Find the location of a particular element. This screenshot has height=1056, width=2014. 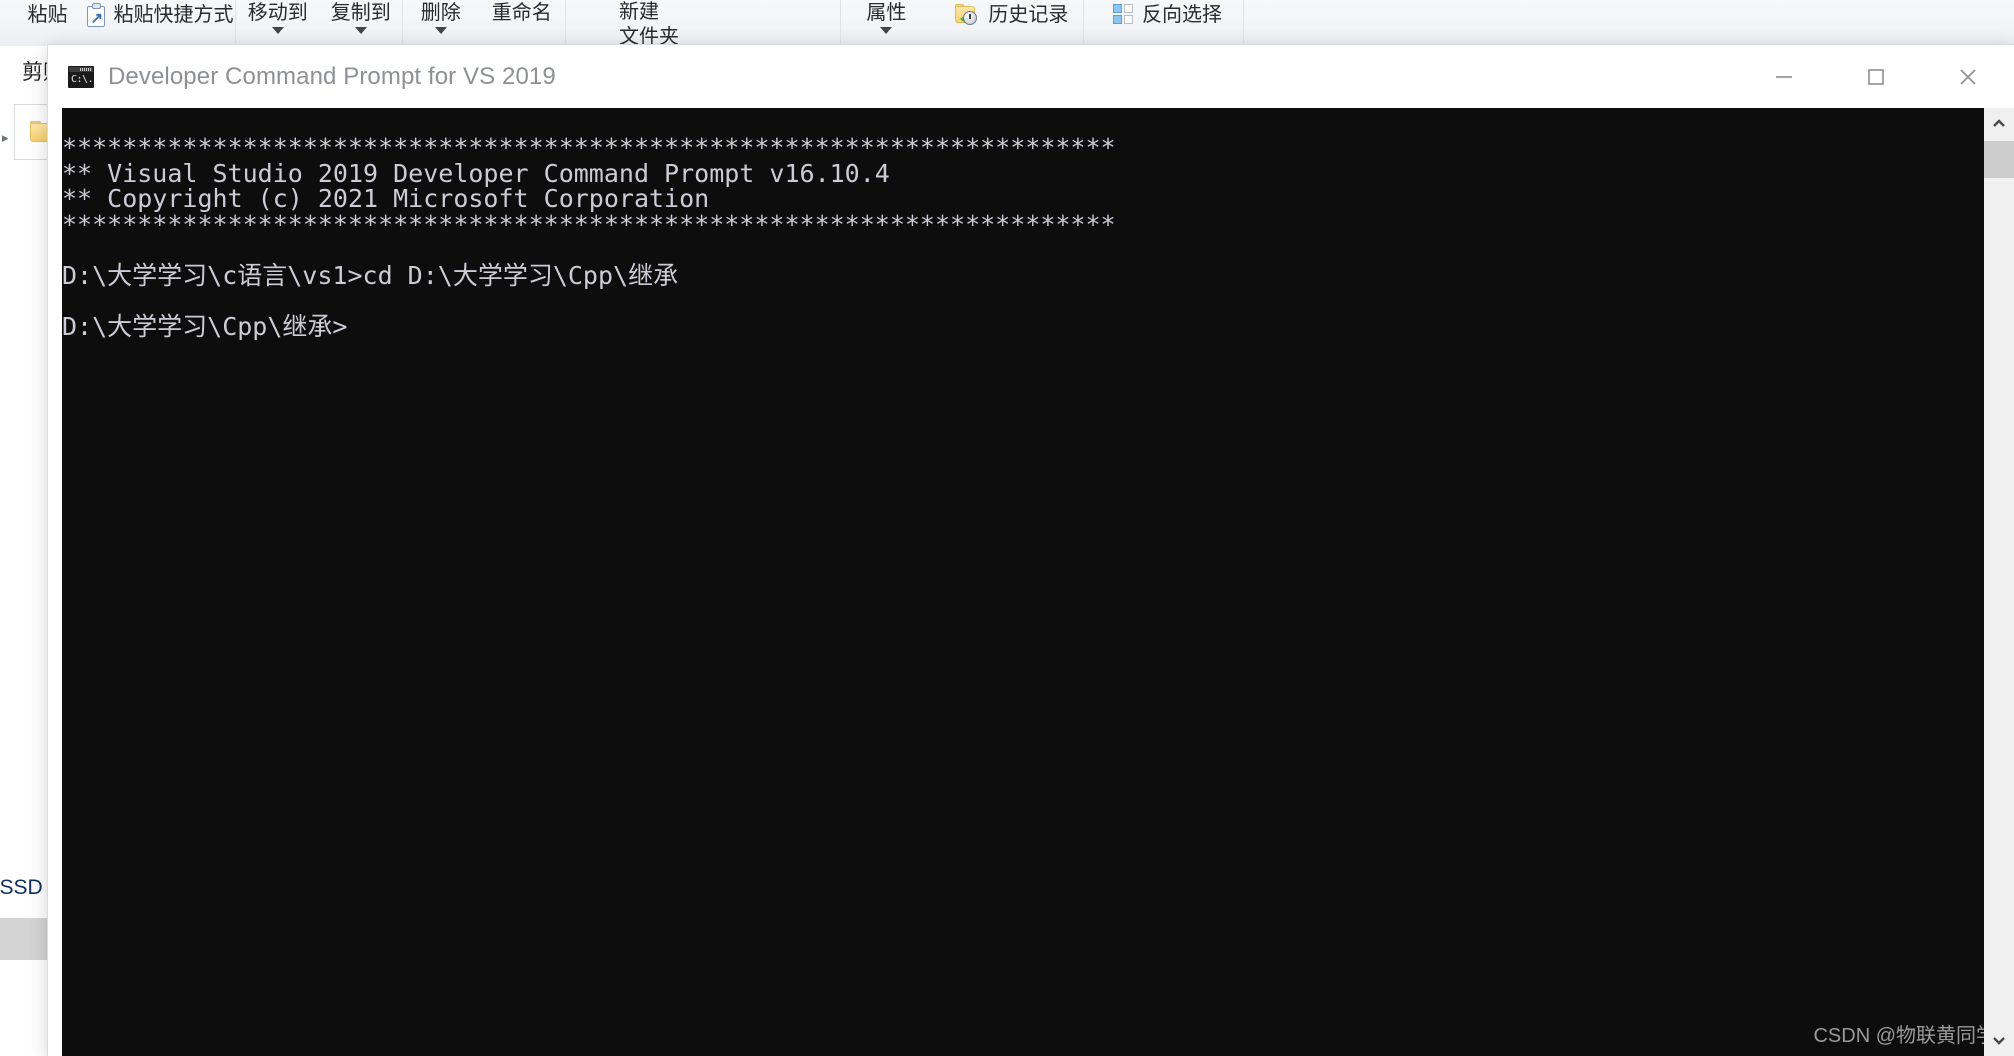

properties-button: 属性 is located at coordinates (879, 23).